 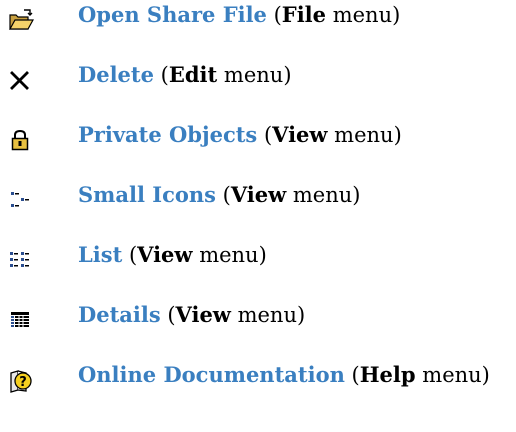 I want to click on help-question-icon: ?, so click(x=20, y=380).